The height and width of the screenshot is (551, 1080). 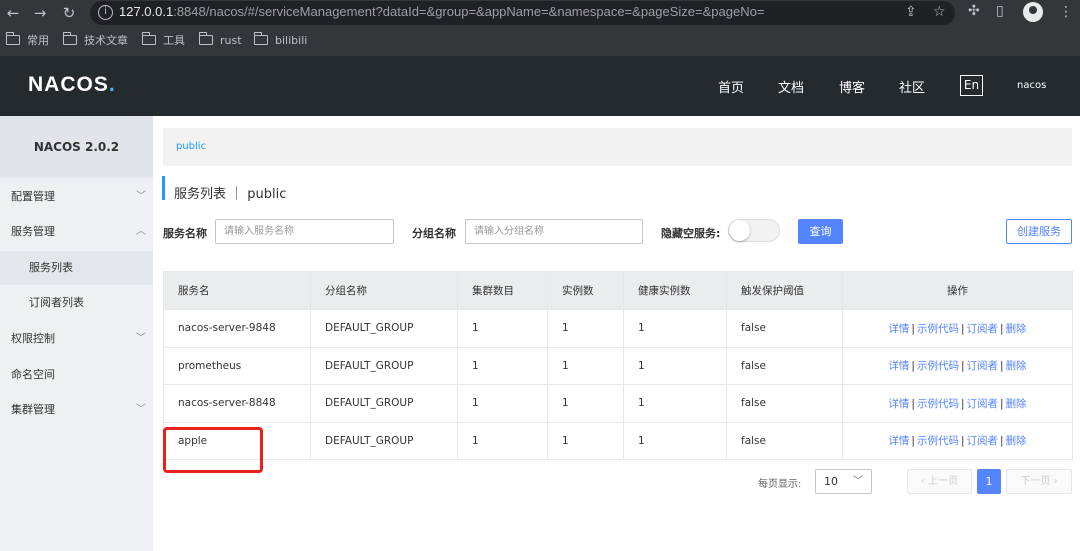 What do you see at coordinates (76, 147) in the screenshot?
I see `sidebar-title: NACOS 2.0.2` at bounding box center [76, 147].